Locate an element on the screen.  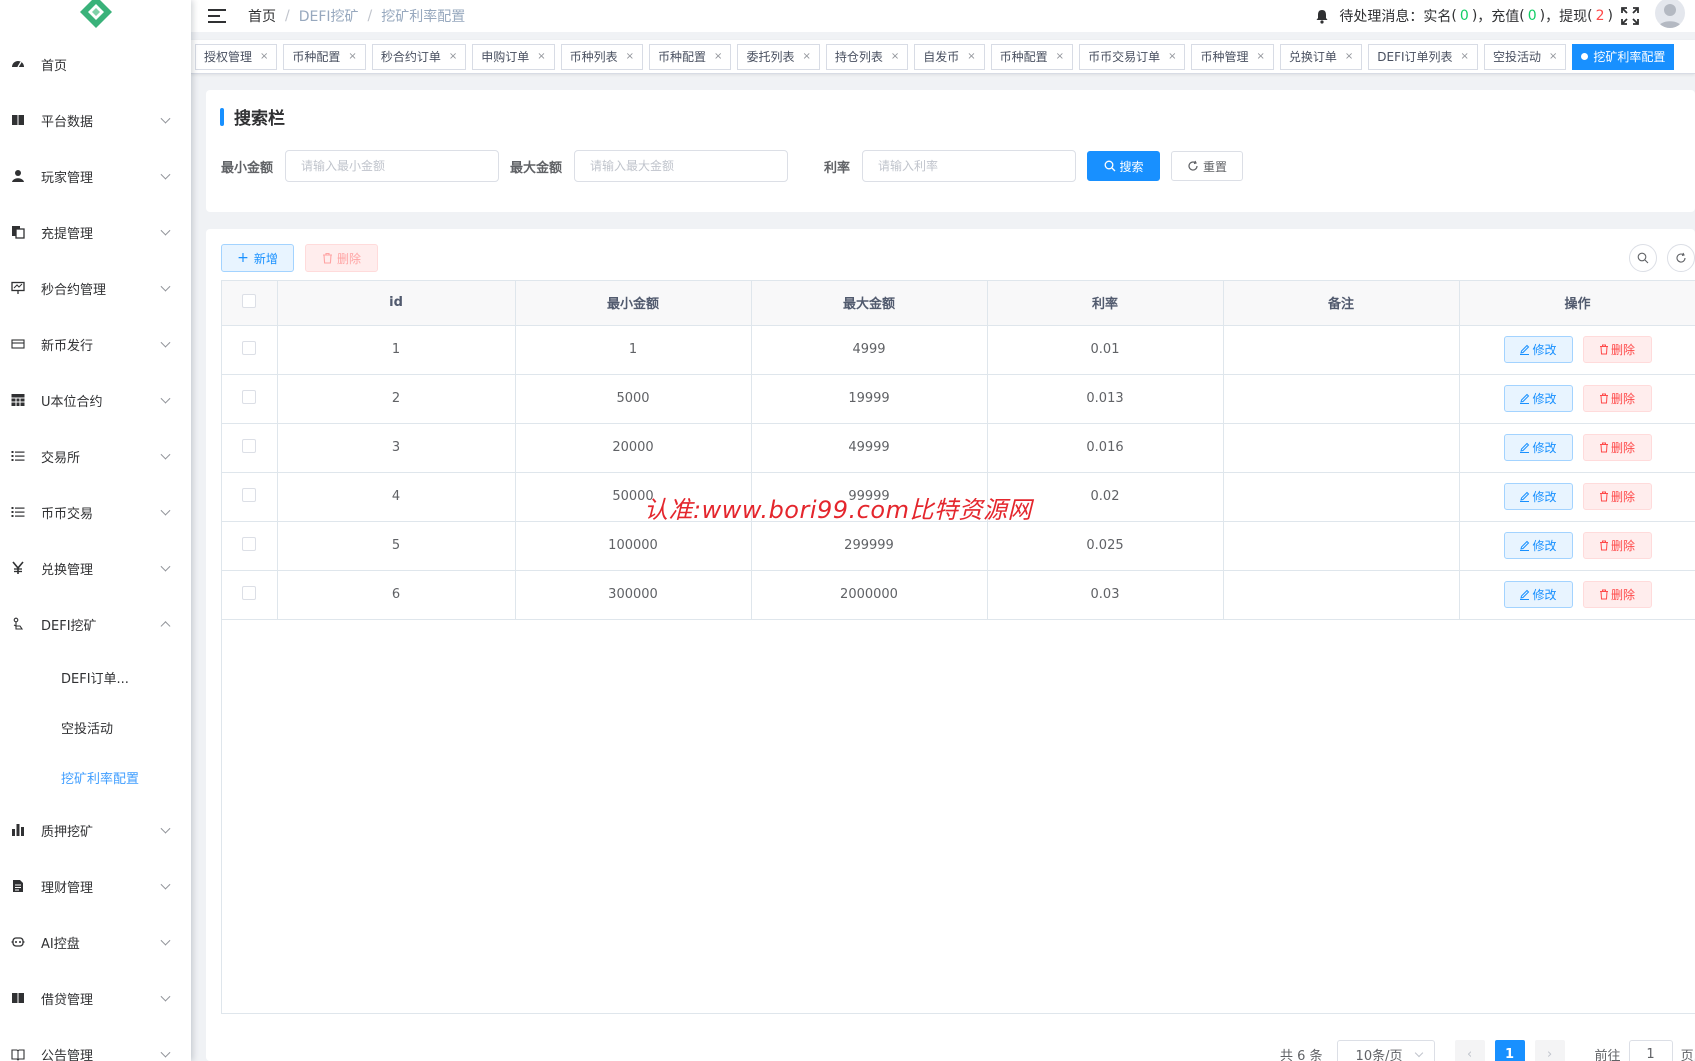
withdraw-count: 2 is located at coordinates (1600, 16).